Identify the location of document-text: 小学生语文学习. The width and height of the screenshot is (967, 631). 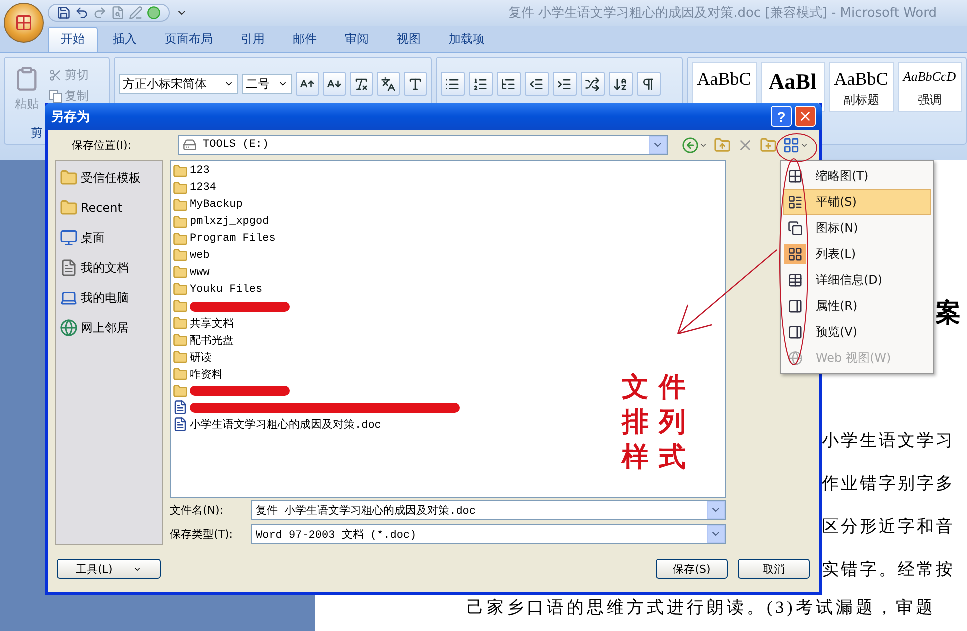
(889, 441).